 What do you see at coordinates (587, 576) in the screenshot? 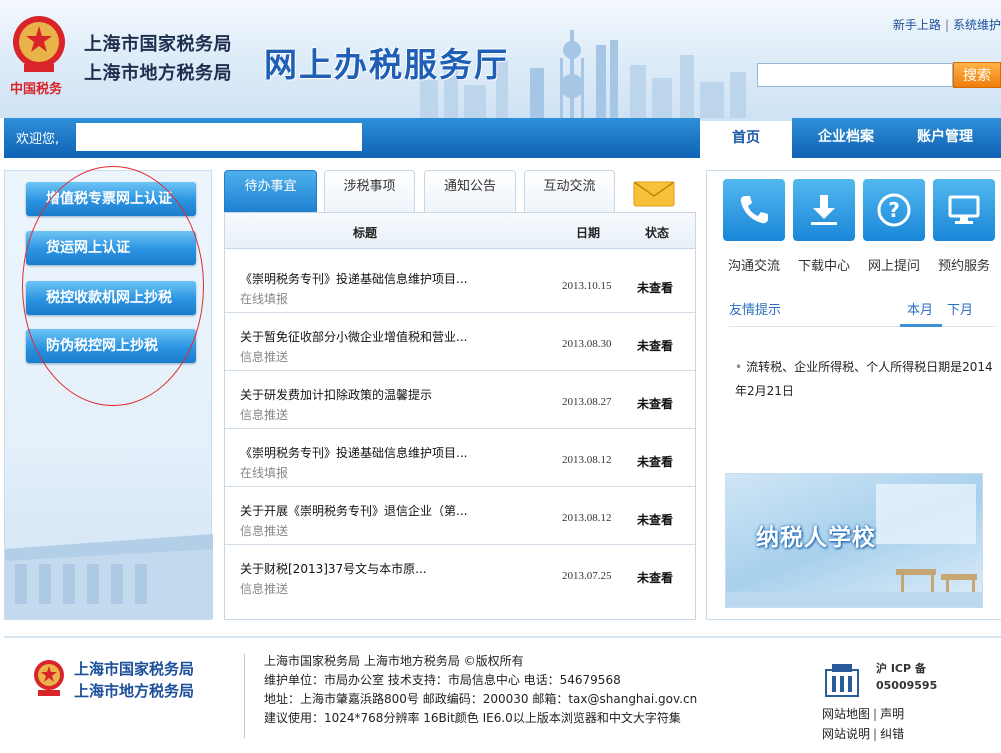
I see `row-date: 2013.07.25` at bounding box center [587, 576].